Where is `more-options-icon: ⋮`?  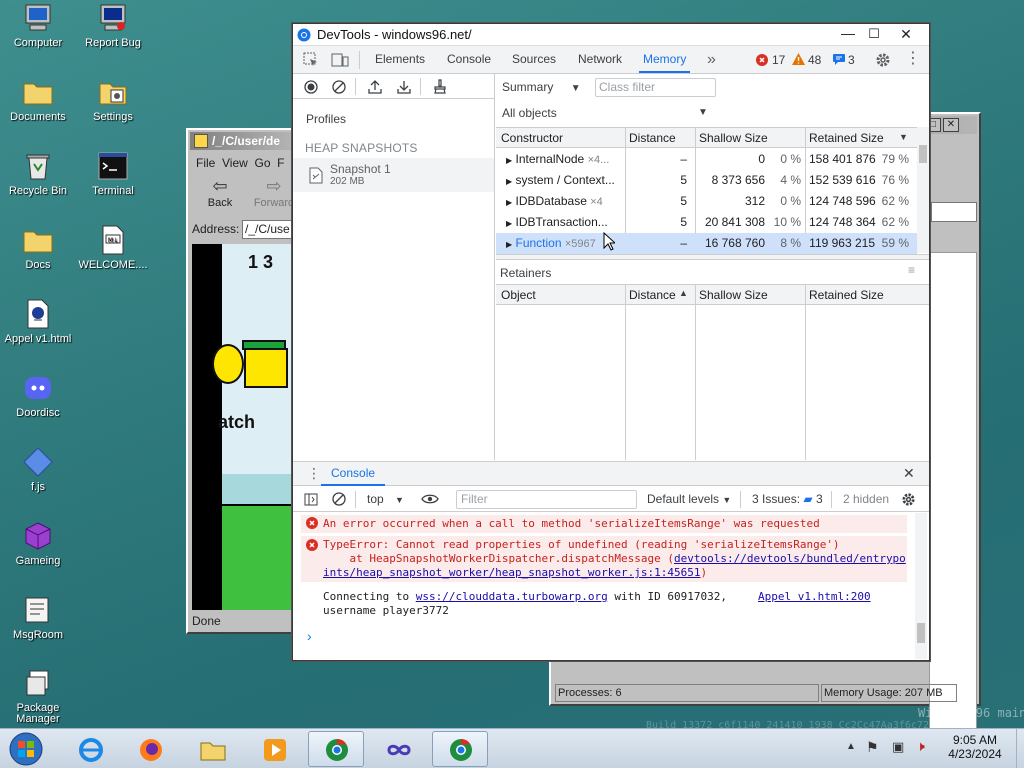
more-options-icon: ⋮ is located at coordinates (913, 59).